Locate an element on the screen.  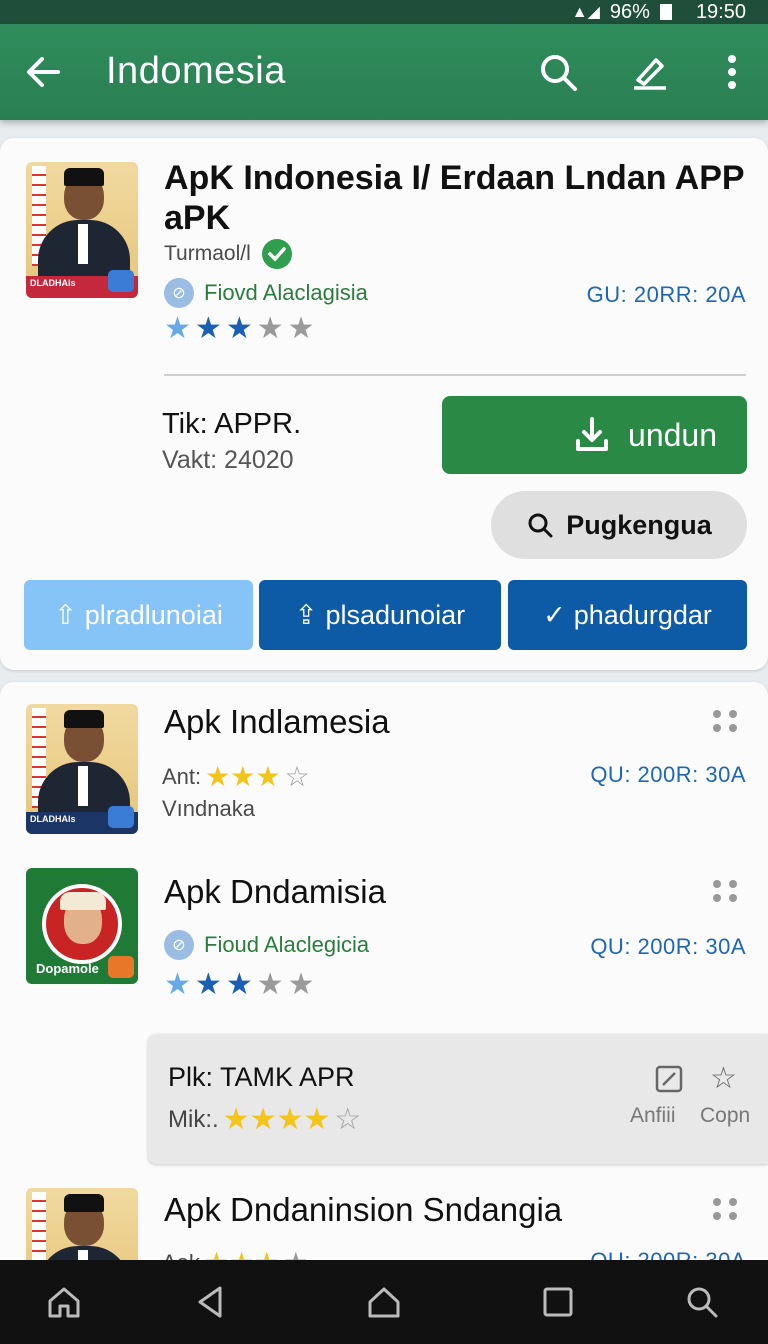
app-title: ApK Indonesia I/ Erdaan Lndan APP is located at coordinates (454, 178).